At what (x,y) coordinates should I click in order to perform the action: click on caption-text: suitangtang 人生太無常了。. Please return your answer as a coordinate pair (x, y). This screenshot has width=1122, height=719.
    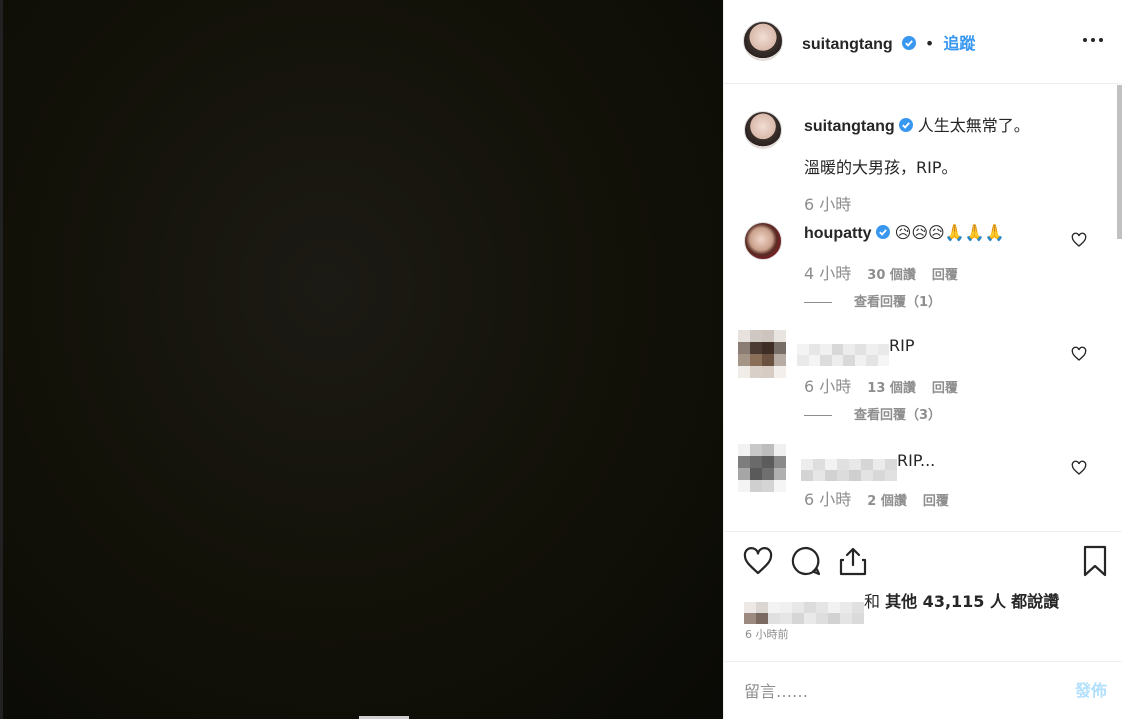
    Looking at the image, I should click on (917, 124).